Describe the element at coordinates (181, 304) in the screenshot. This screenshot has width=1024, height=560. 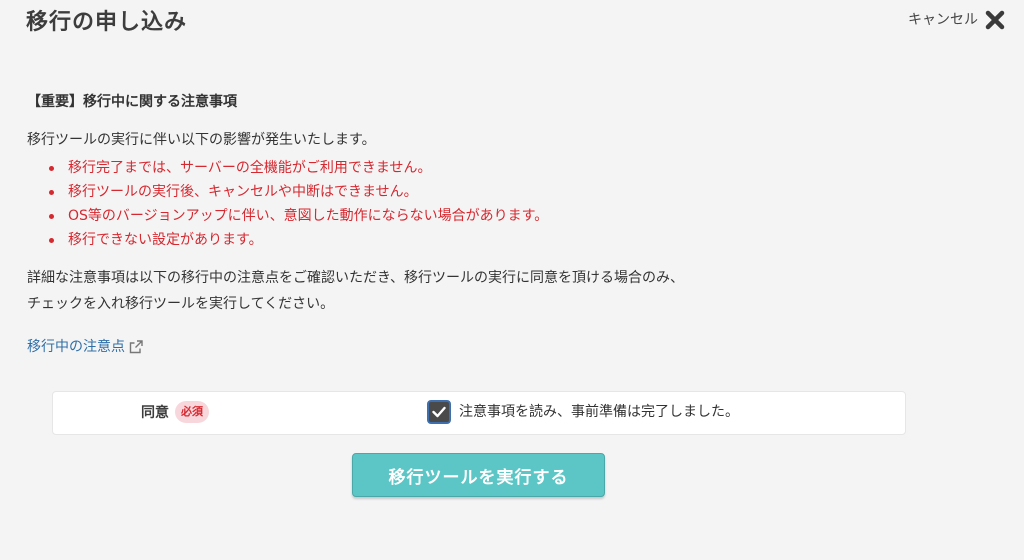
I see `details-line: チェックを入れ移行ツールを実行してください。` at that location.